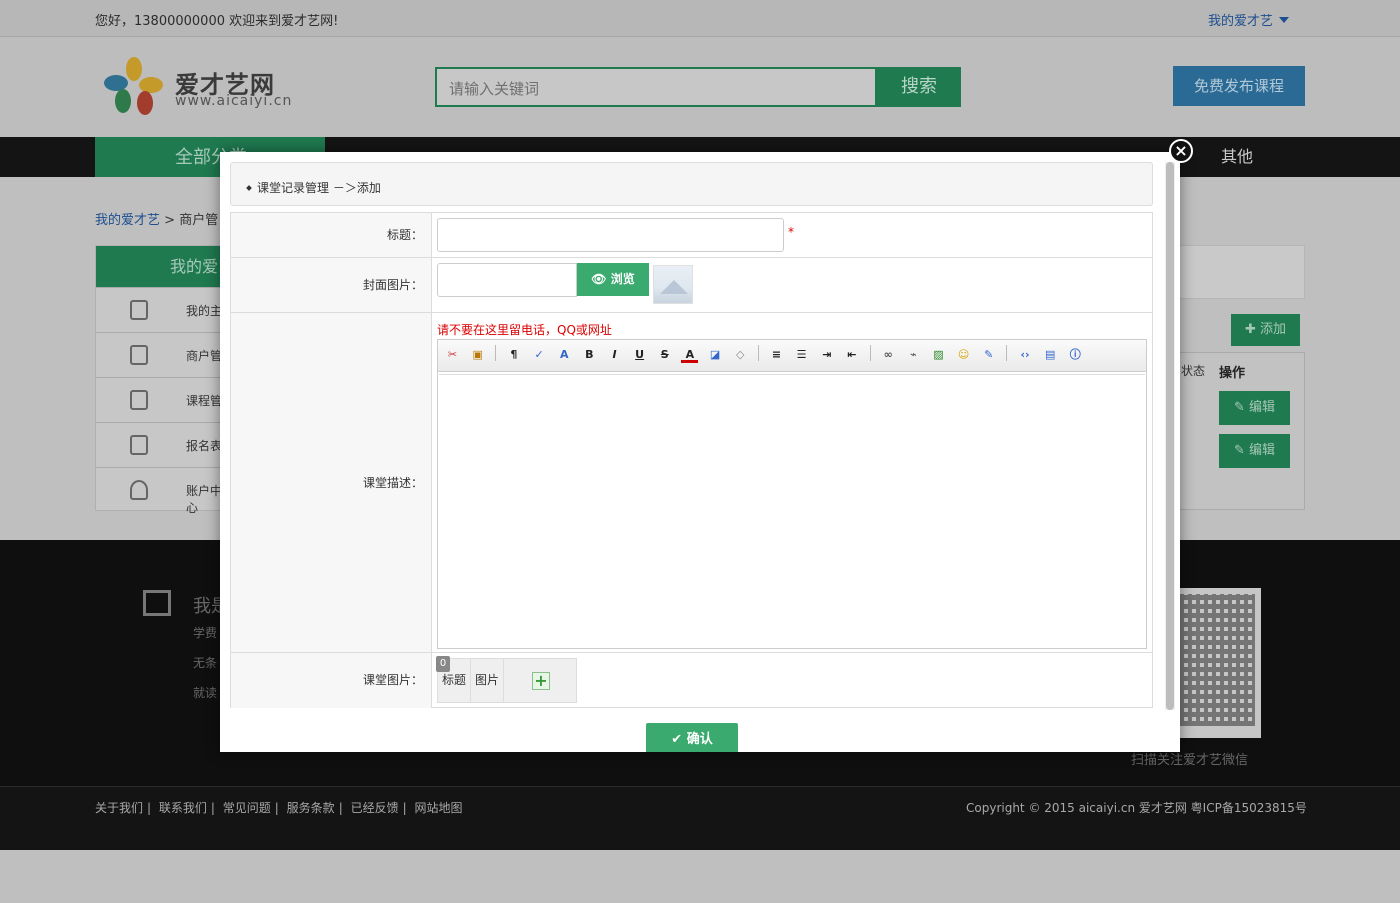  I want to click on align-icon: ≡, so click(776, 354).